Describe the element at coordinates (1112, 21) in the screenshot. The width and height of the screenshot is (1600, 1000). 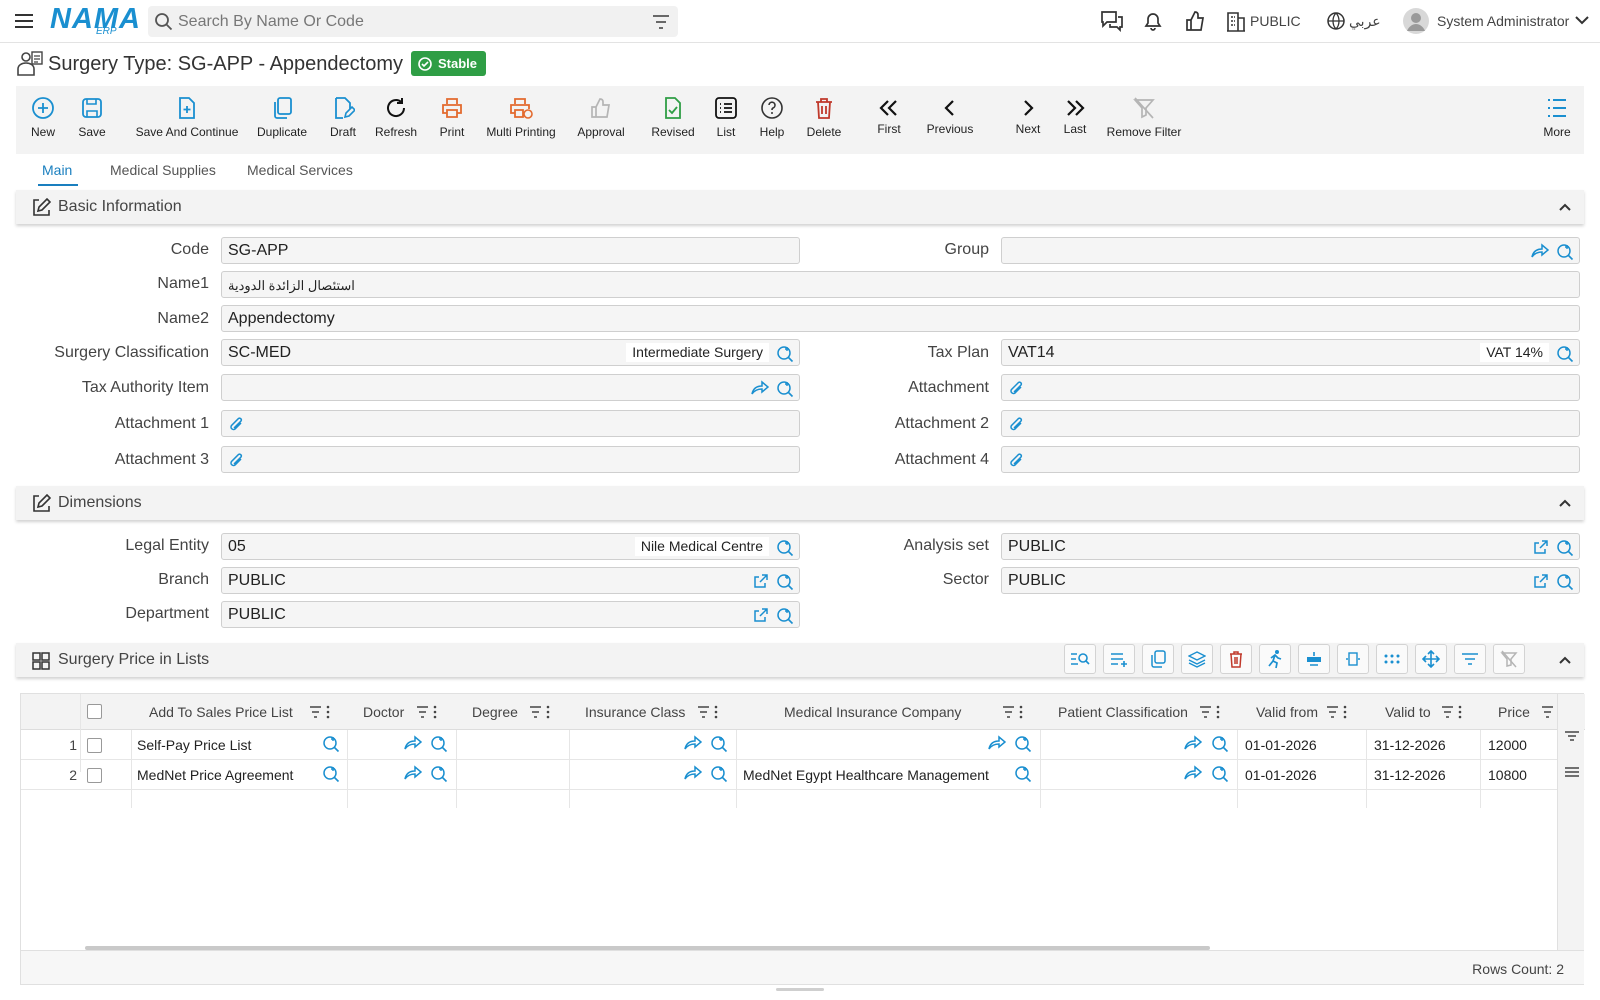
I see `chat-icon` at that location.